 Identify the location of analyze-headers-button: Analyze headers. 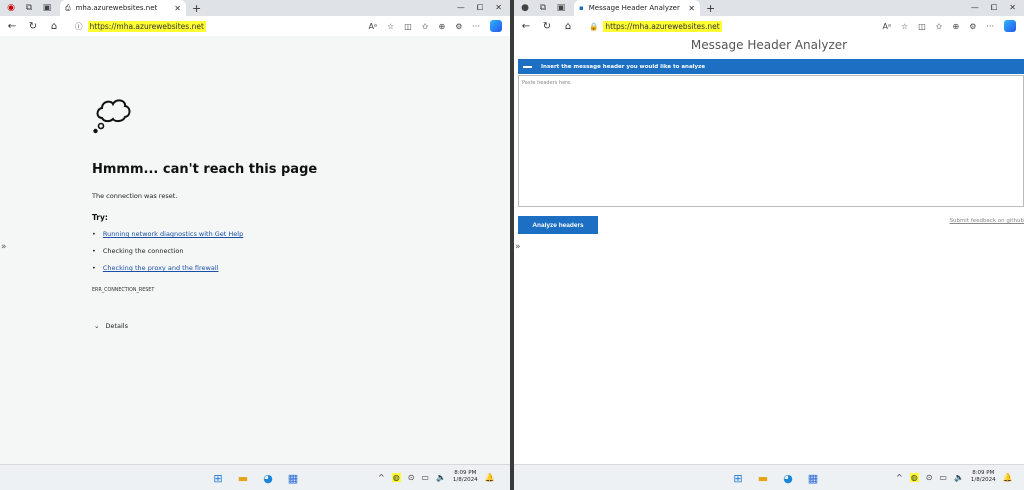
(558, 225).